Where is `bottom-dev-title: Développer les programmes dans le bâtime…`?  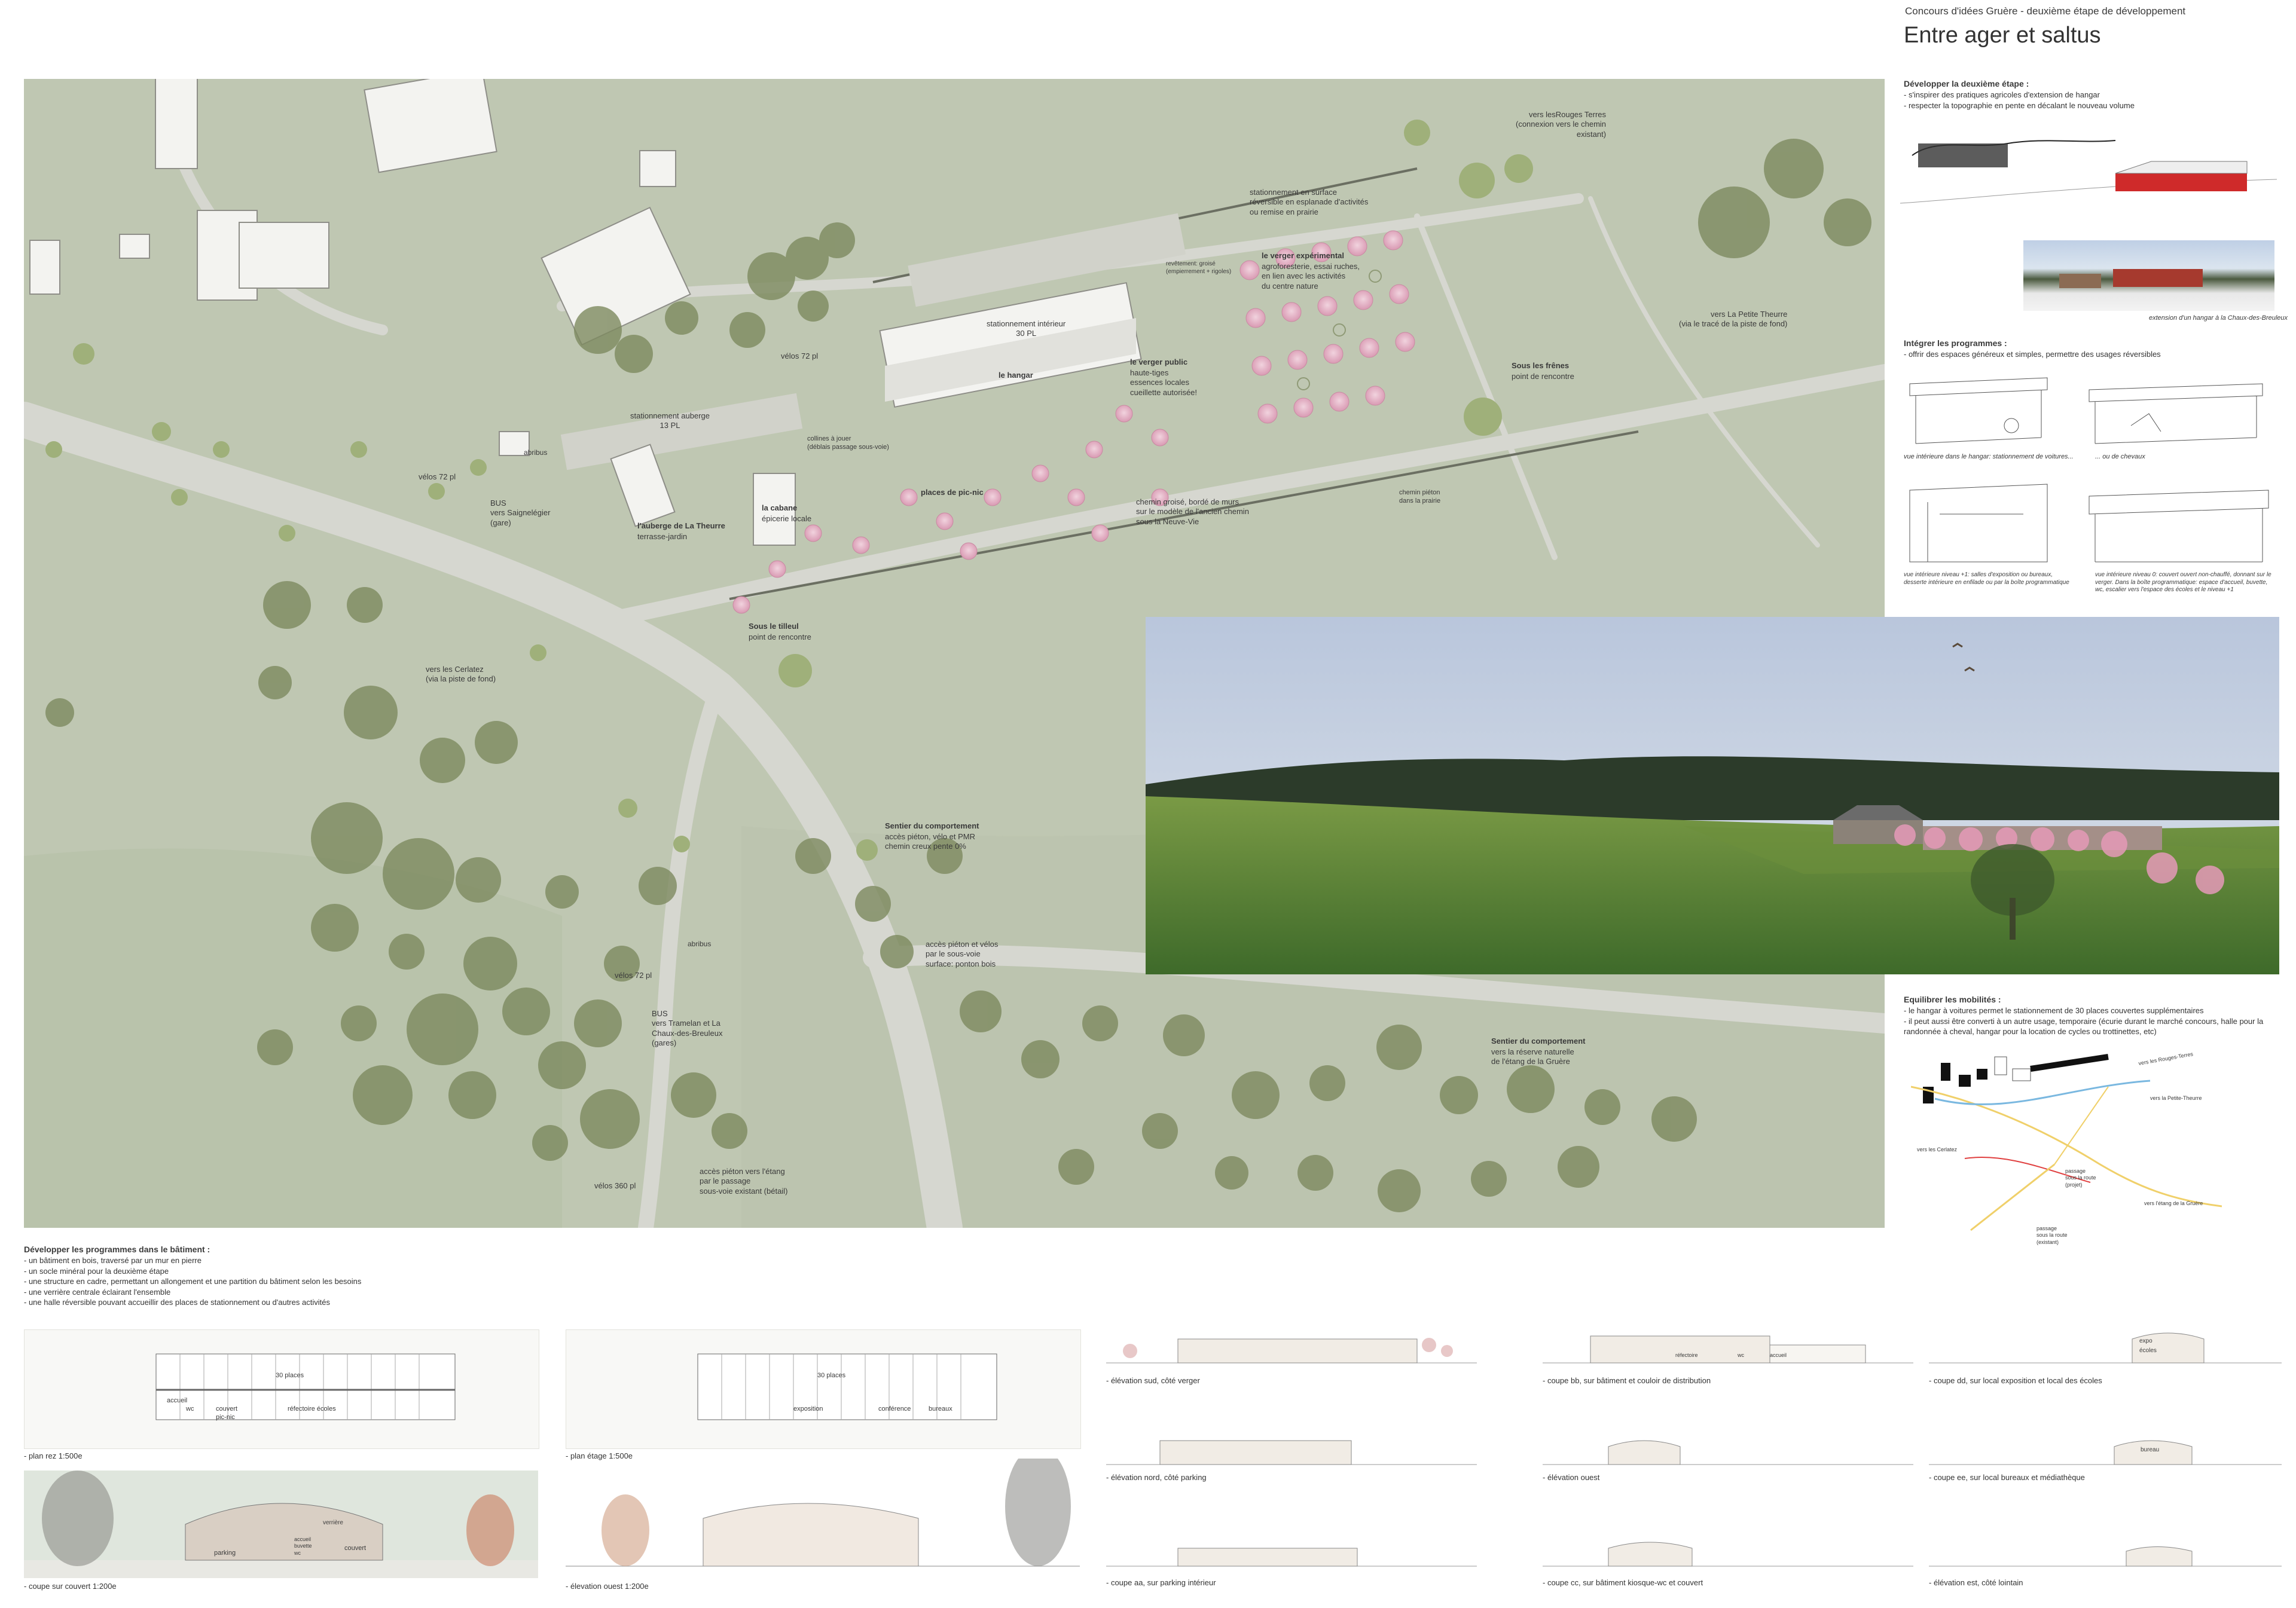
bottom-dev-title: Développer les programmes dans le bâtime… is located at coordinates (117, 1249).